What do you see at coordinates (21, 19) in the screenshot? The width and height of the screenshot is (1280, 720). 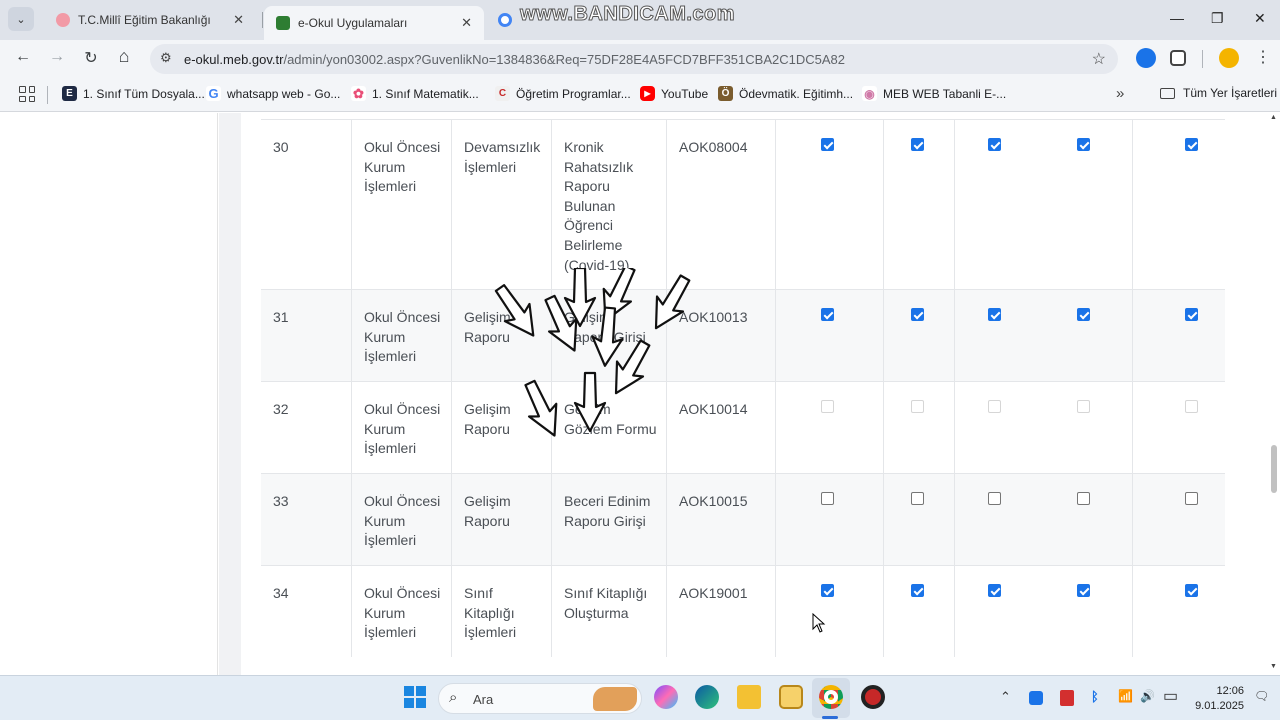 I see `tab-search-button: ⌄` at bounding box center [21, 19].